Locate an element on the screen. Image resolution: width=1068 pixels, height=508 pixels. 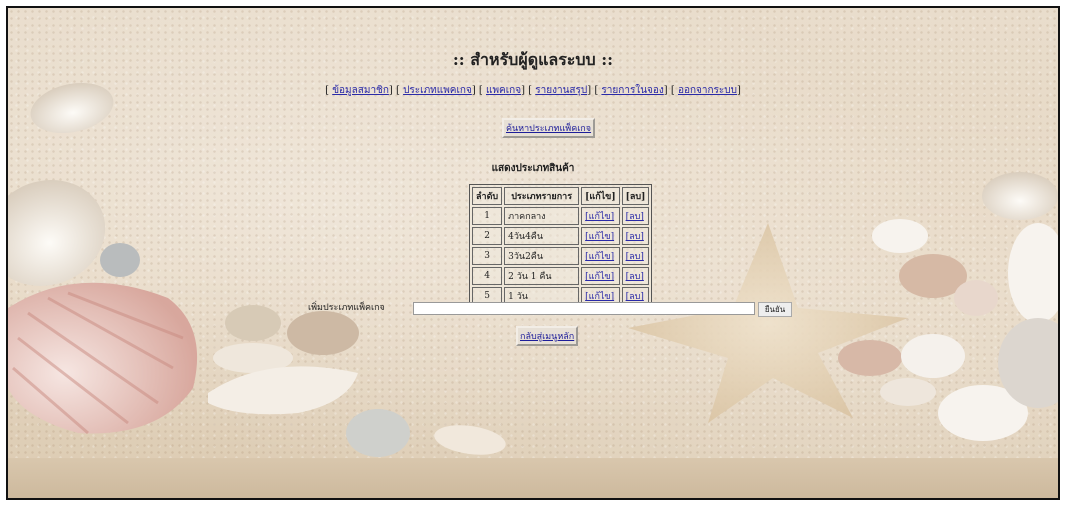
nav-link-summary-report: รายงานสรุป is located at coordinates (561, 90).